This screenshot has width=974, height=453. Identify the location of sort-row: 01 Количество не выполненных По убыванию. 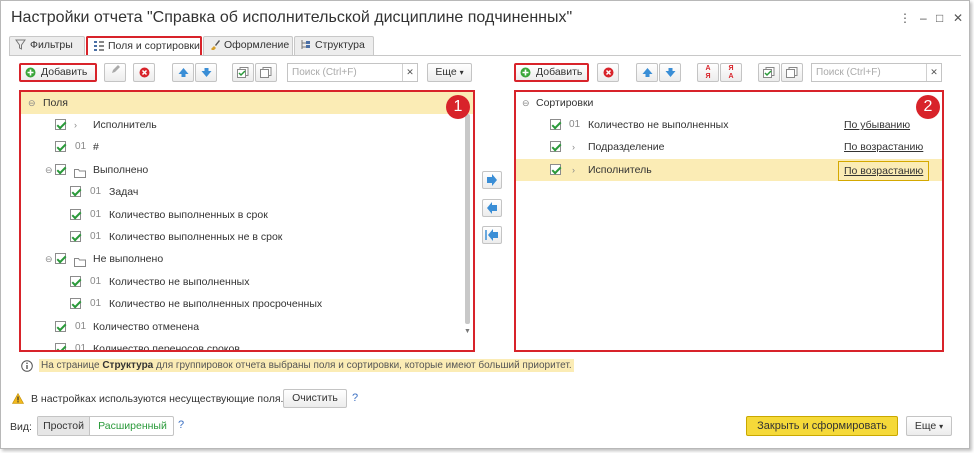
(729, 125).